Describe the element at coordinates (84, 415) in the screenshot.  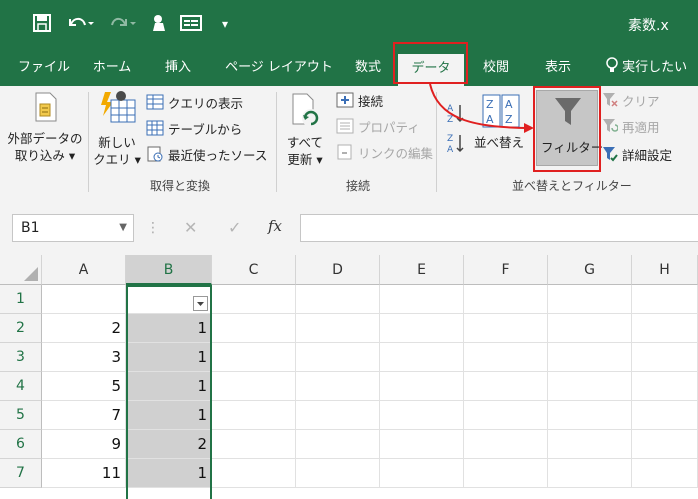
I see `cell-a: 7` at that location.